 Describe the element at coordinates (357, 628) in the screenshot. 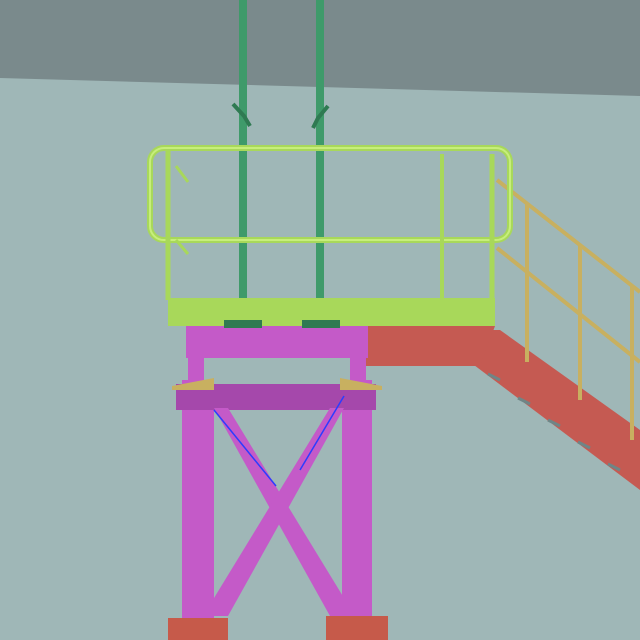

I see `base-plate-right` at that location.